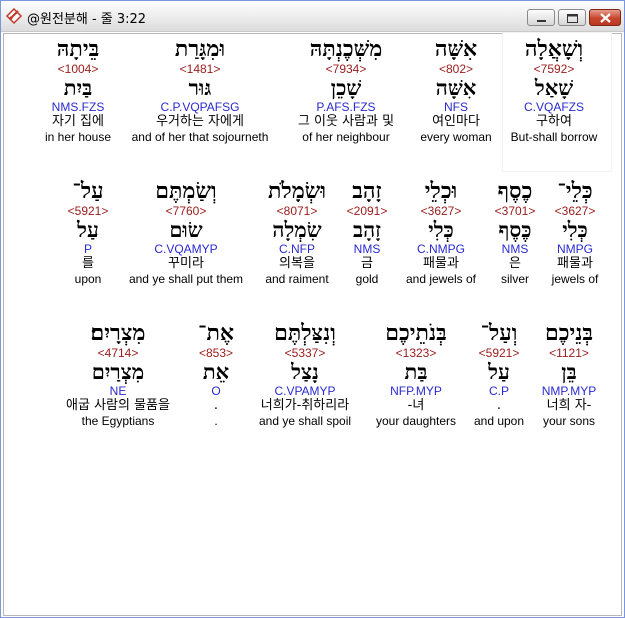  What do you see at coordinates (541, 17) in the screenshot?
I see `minimize-button` at bounding box center [541, 17].